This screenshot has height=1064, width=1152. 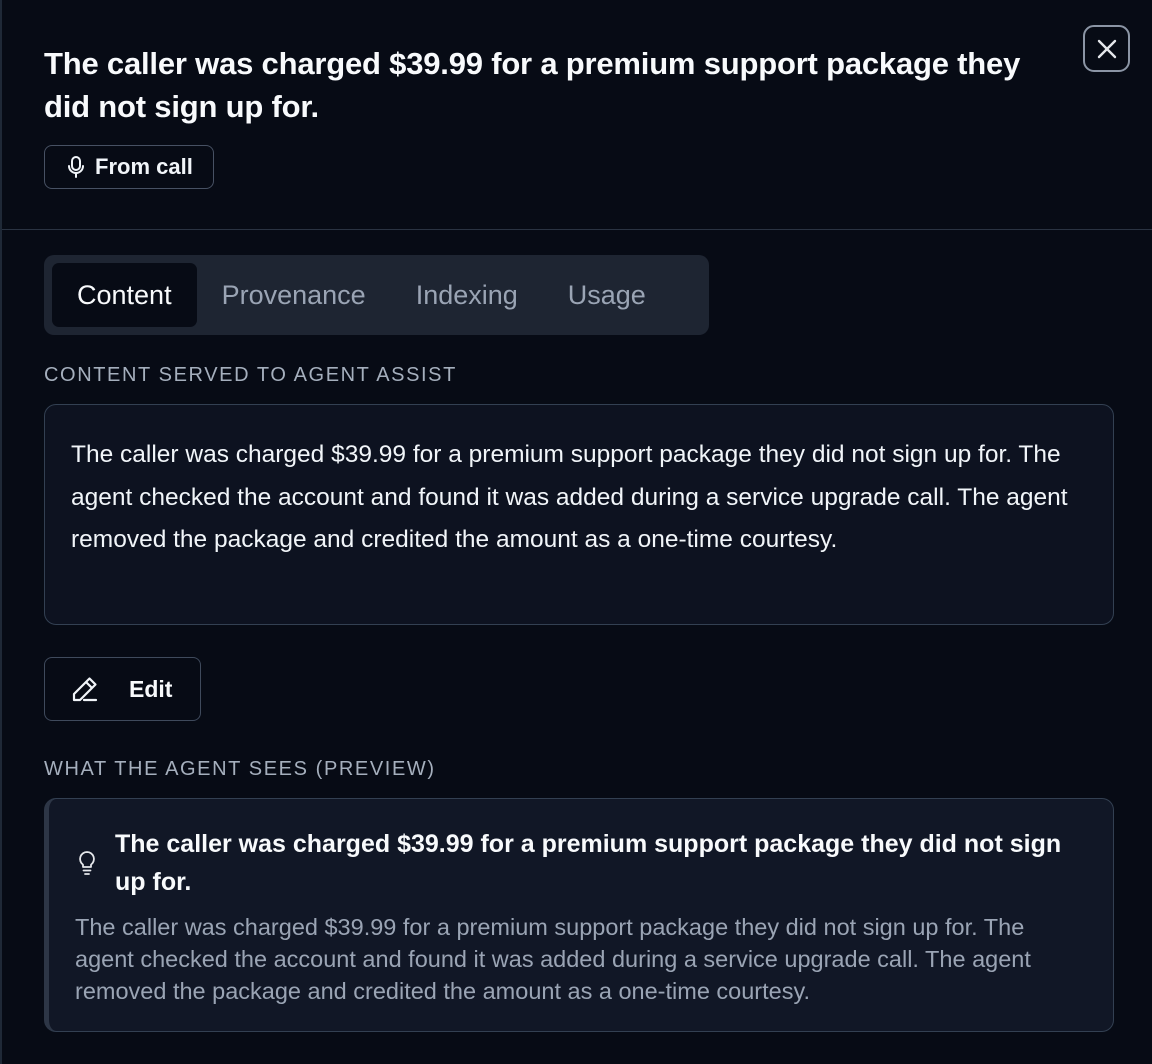 What do you see at coordinates (87, 863) in the screenshot?
I see `lightbulb-icon` at bounding box center [87, 863].